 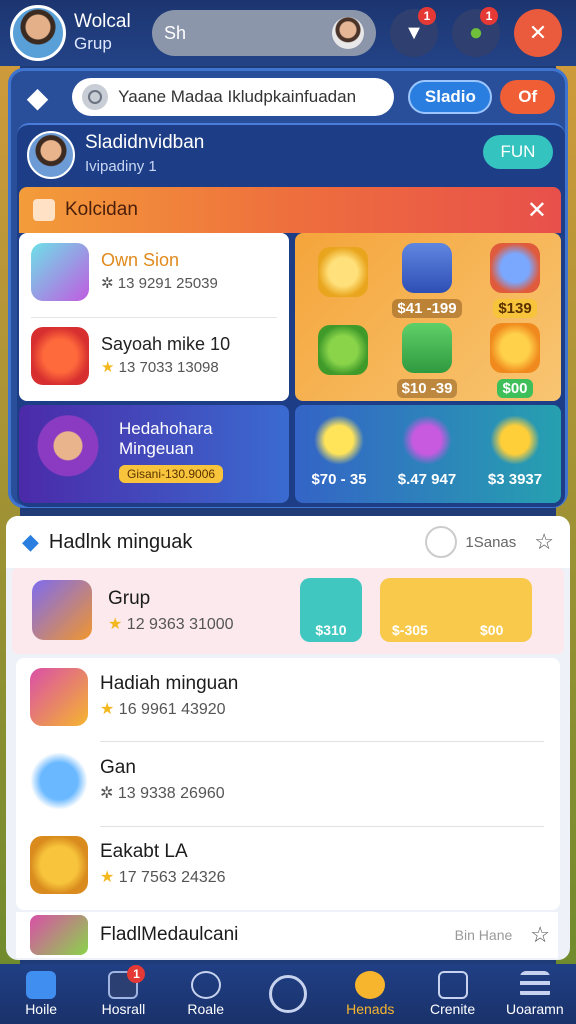 I want to click on reward-tile: $10 -39, so click(x=427, y=360).